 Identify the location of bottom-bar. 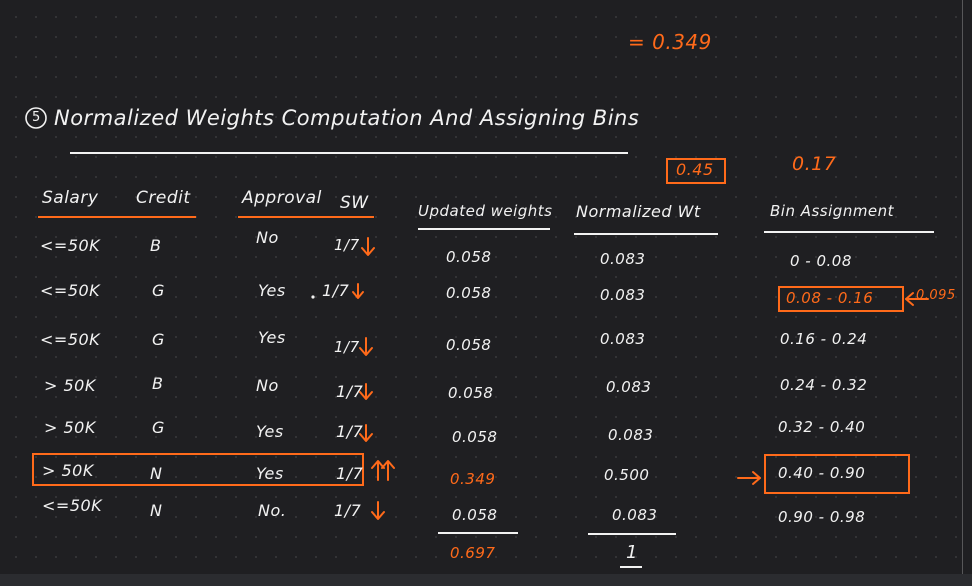
(486, 580).